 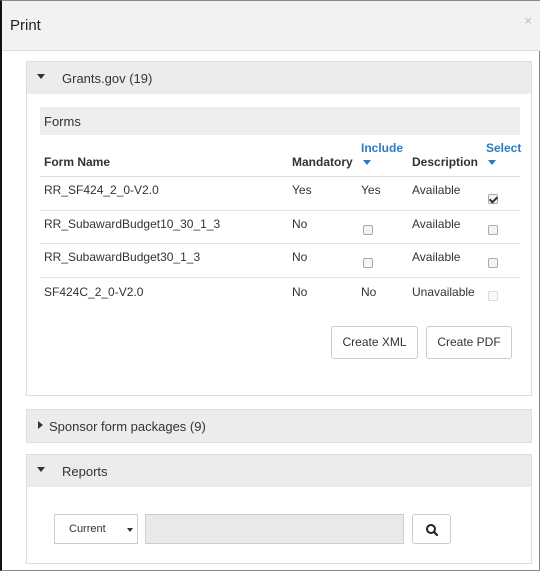 What do you see at coordinates (443, 292) in the screenshot?
I see `table-row-description: Unavailable` at bounding box center [443, 292].